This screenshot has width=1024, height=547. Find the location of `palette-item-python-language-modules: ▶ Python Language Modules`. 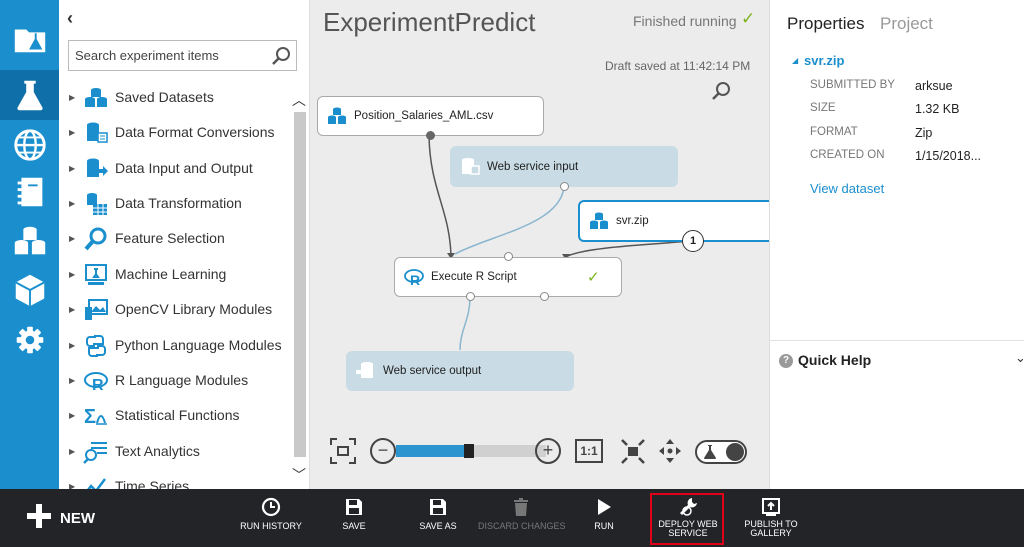

palette-item-python-language-modules: ▶ Python Language Modules is located at coordinates (175, 345).